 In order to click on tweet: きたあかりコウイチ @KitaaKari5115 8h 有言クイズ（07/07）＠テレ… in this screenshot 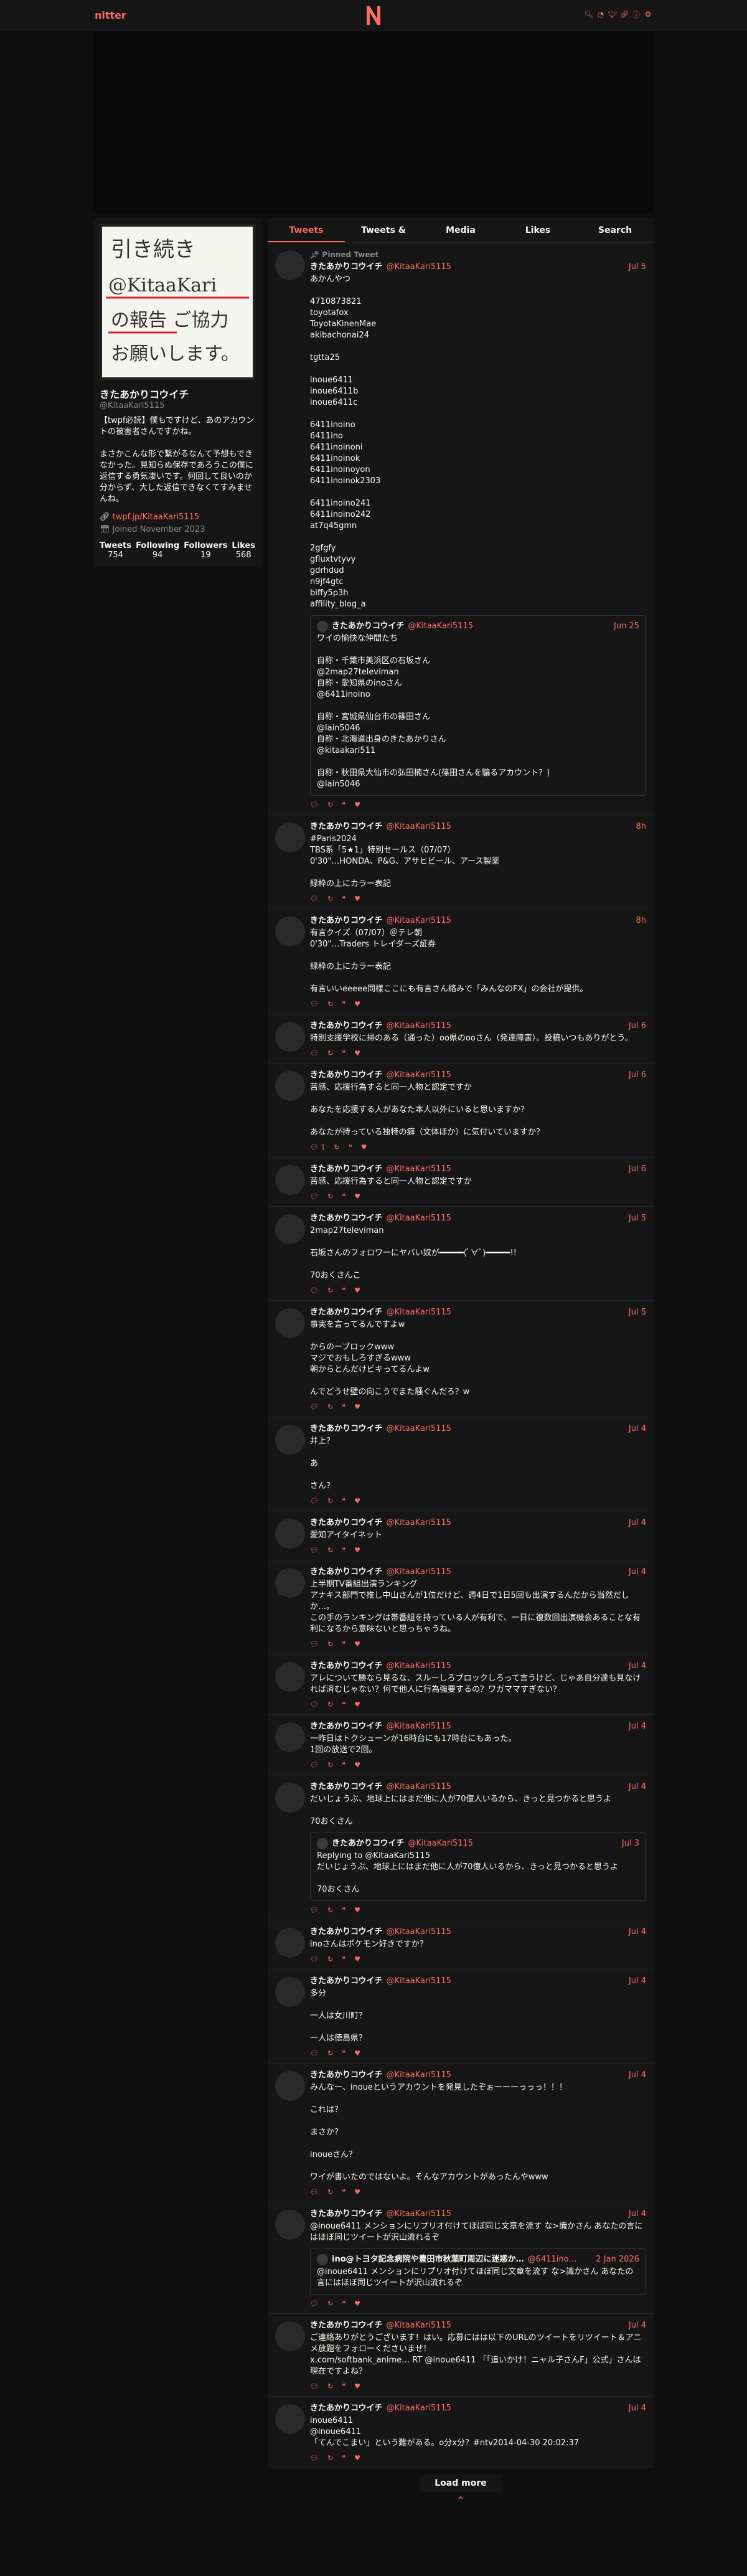, I will do `click(461, 961)`.